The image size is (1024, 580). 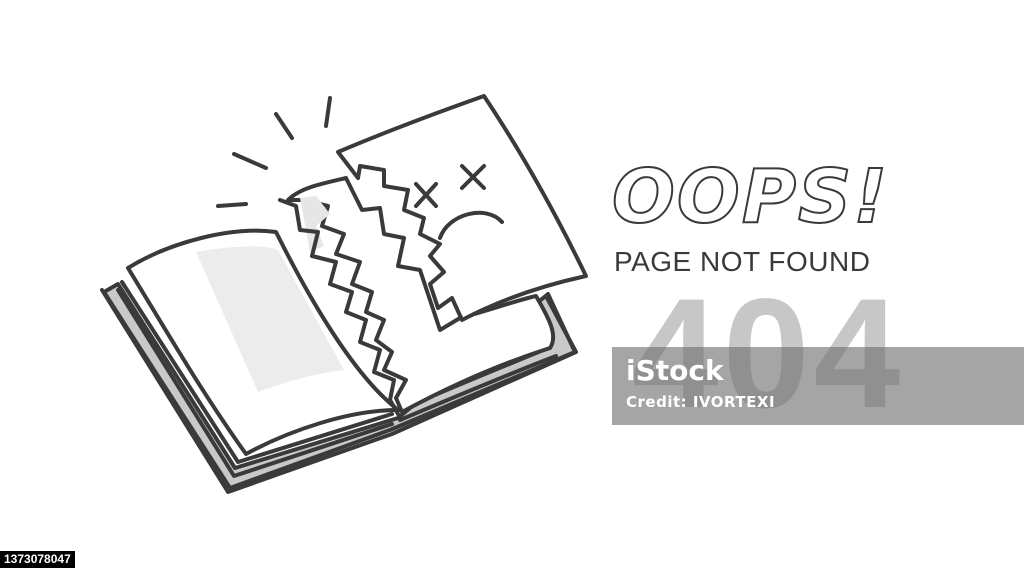 I want to click on watermark-logo: iStock, so click(x=675, y=370).